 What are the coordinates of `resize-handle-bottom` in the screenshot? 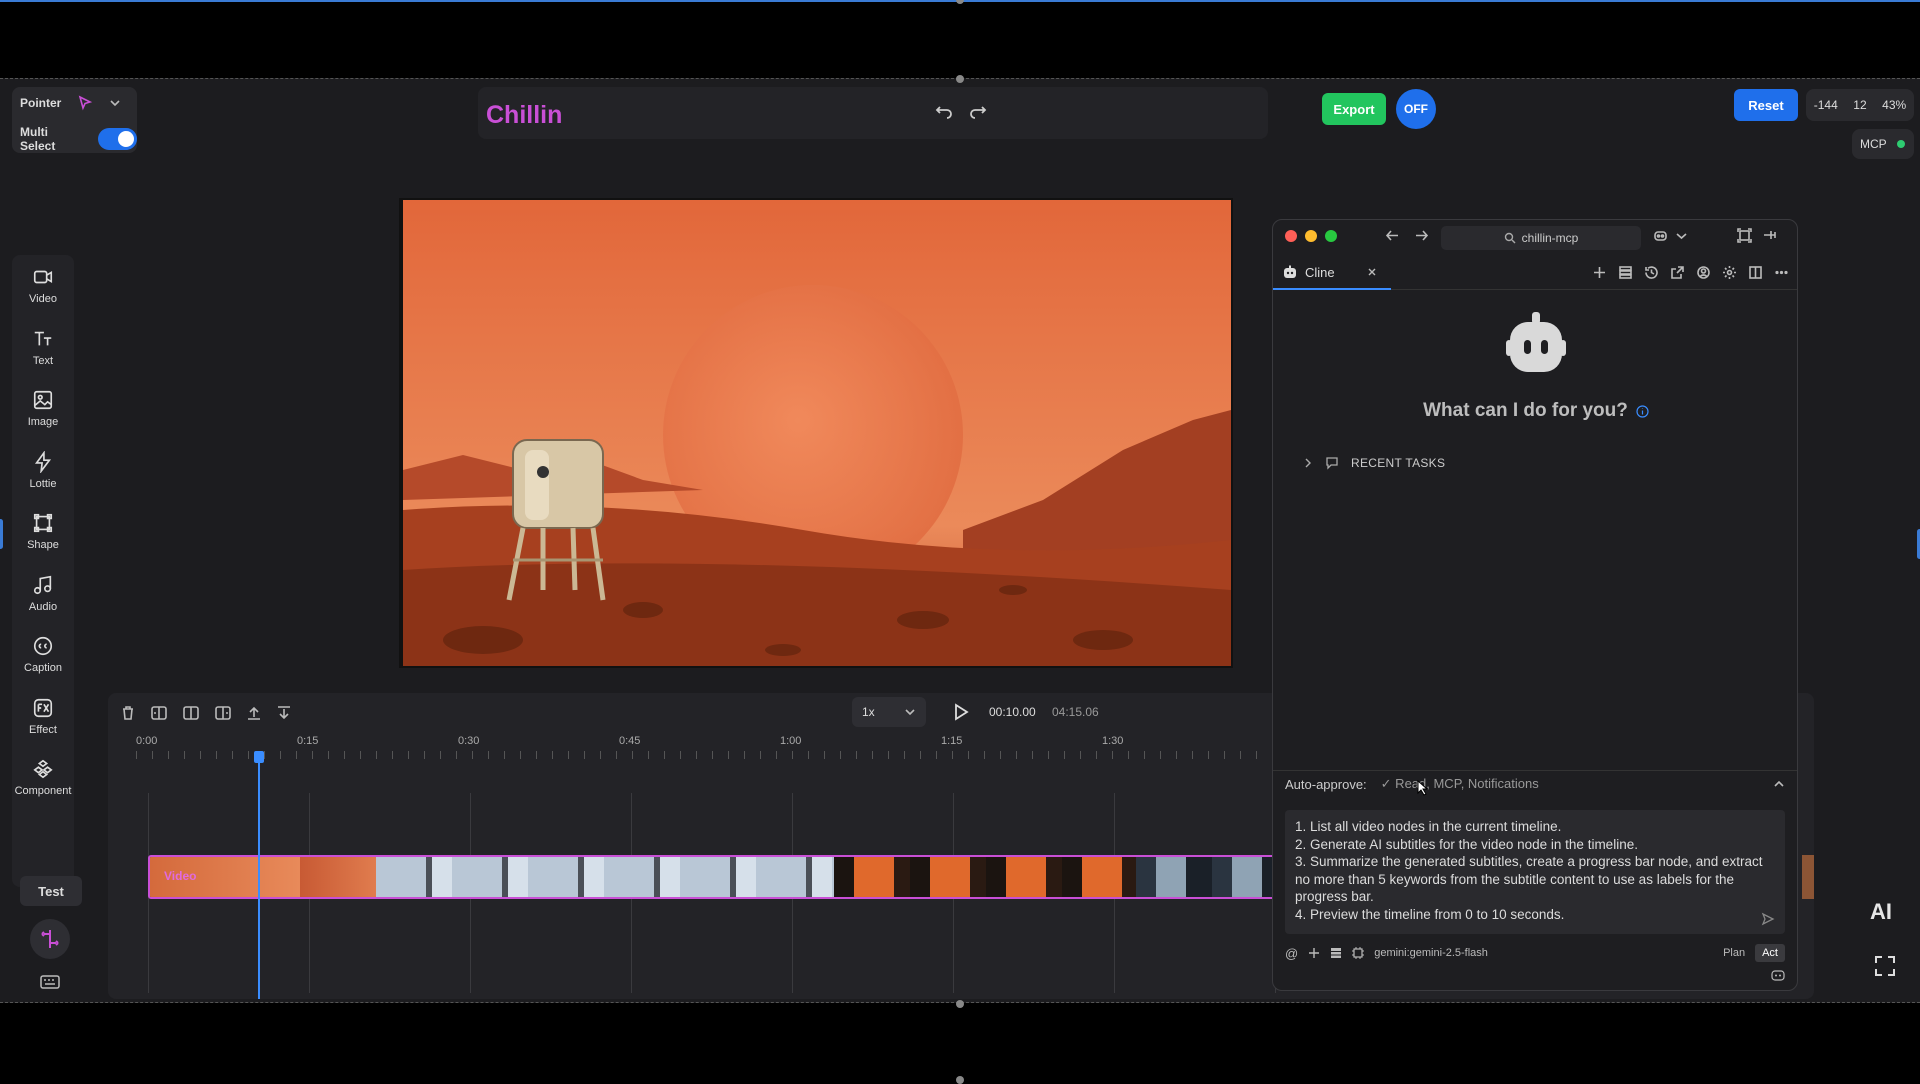 It's located at (960, 1080).